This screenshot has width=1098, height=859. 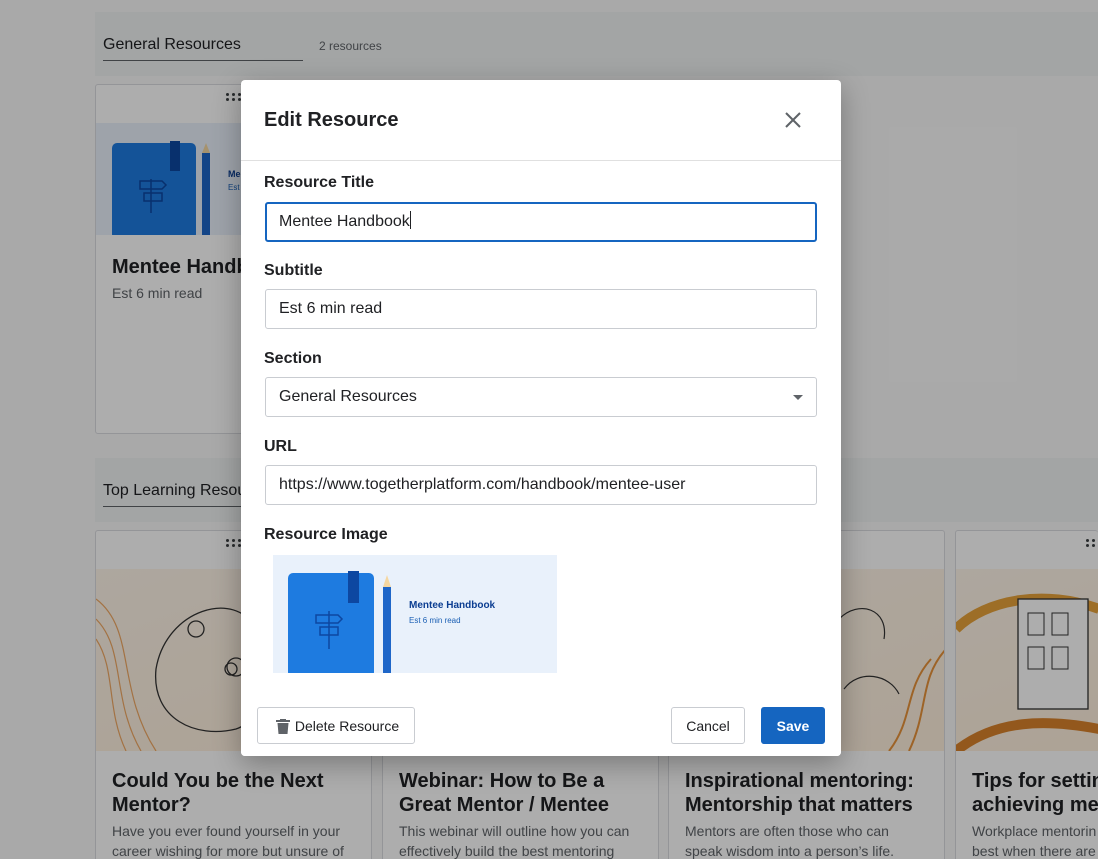 What do you see at coordinates (415, 614) in the screenshot?
I see `resource-image-preview: Mentee Handbook Est 6 min read` at bounding box center [415, 614].